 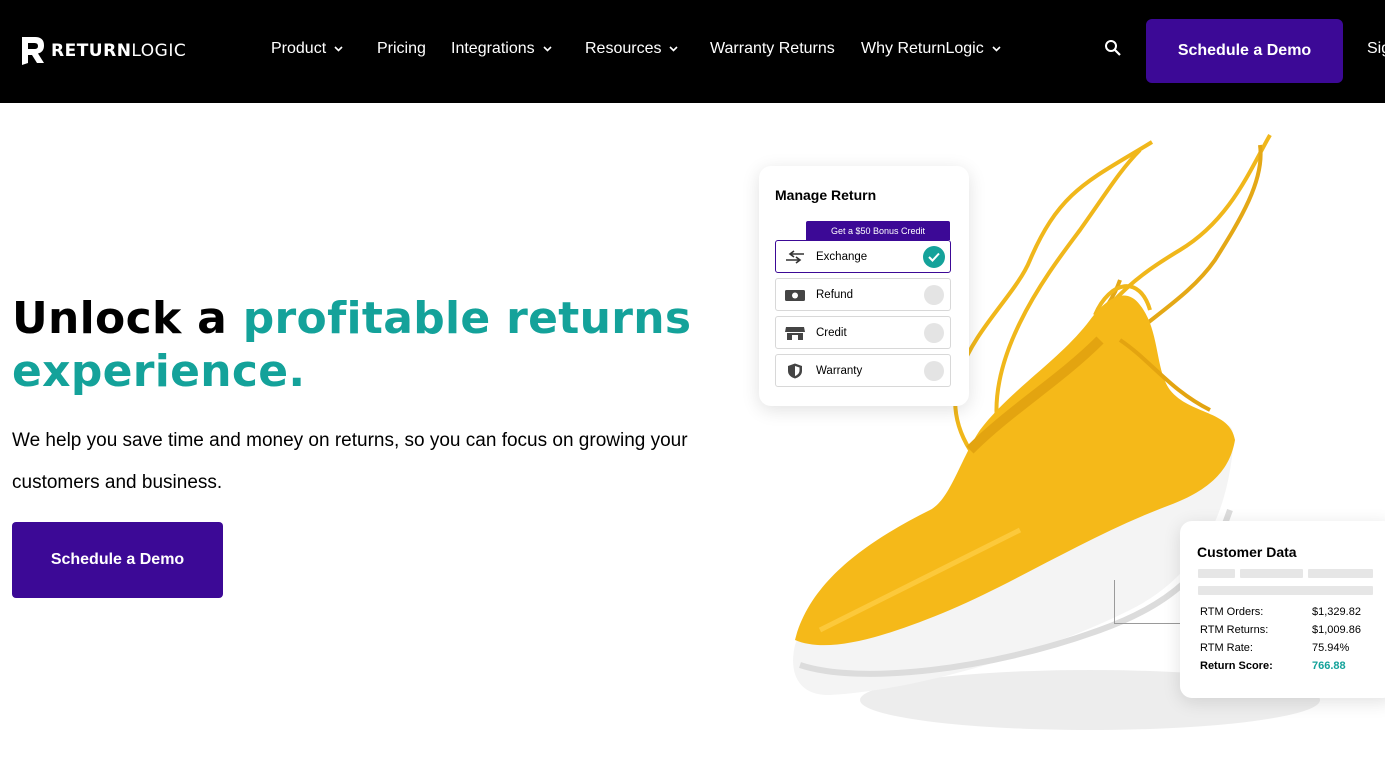 What do you see at coordinates (1236, 666) in the screenshot?
I see `data-row-label: Return Score:` at bounding box center [1236, 666].